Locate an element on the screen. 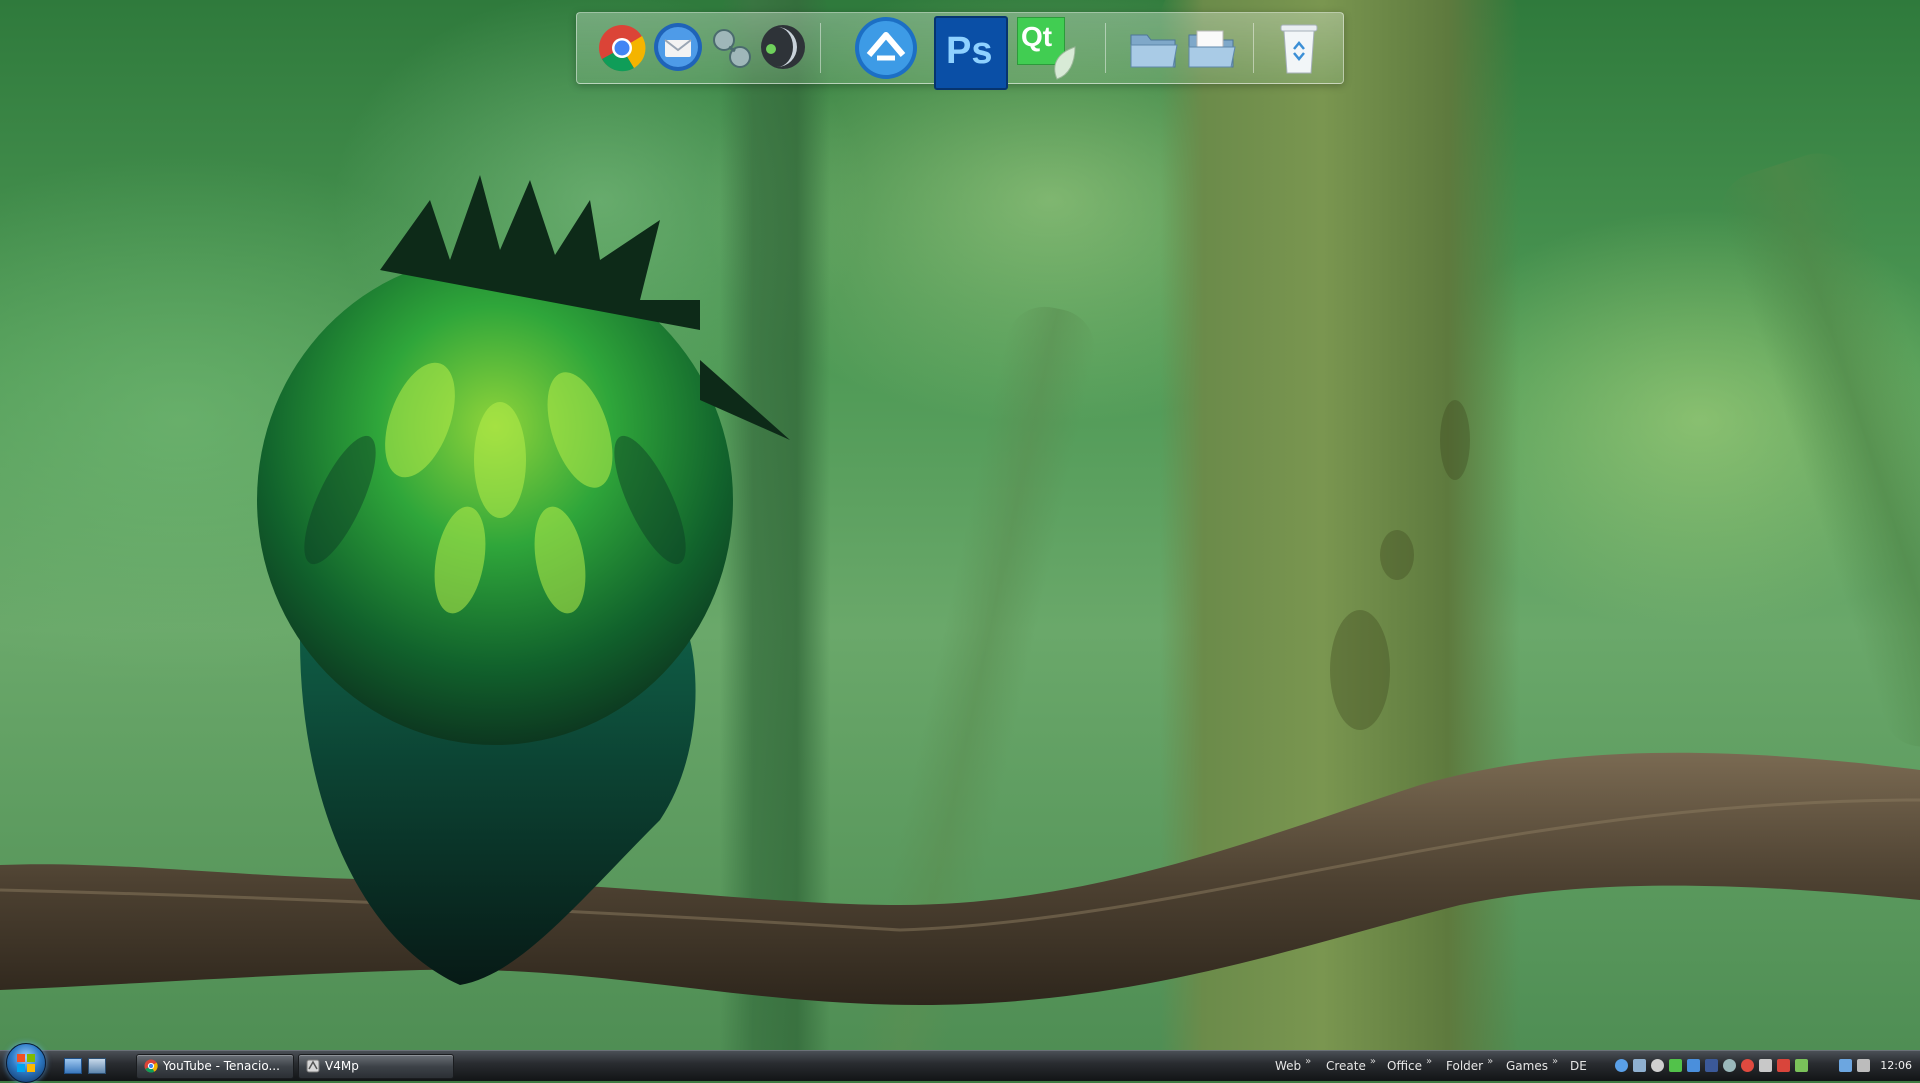 This screenshot has height=1083, width=1920. steam-icon is located at coordinates (1657, 1065).